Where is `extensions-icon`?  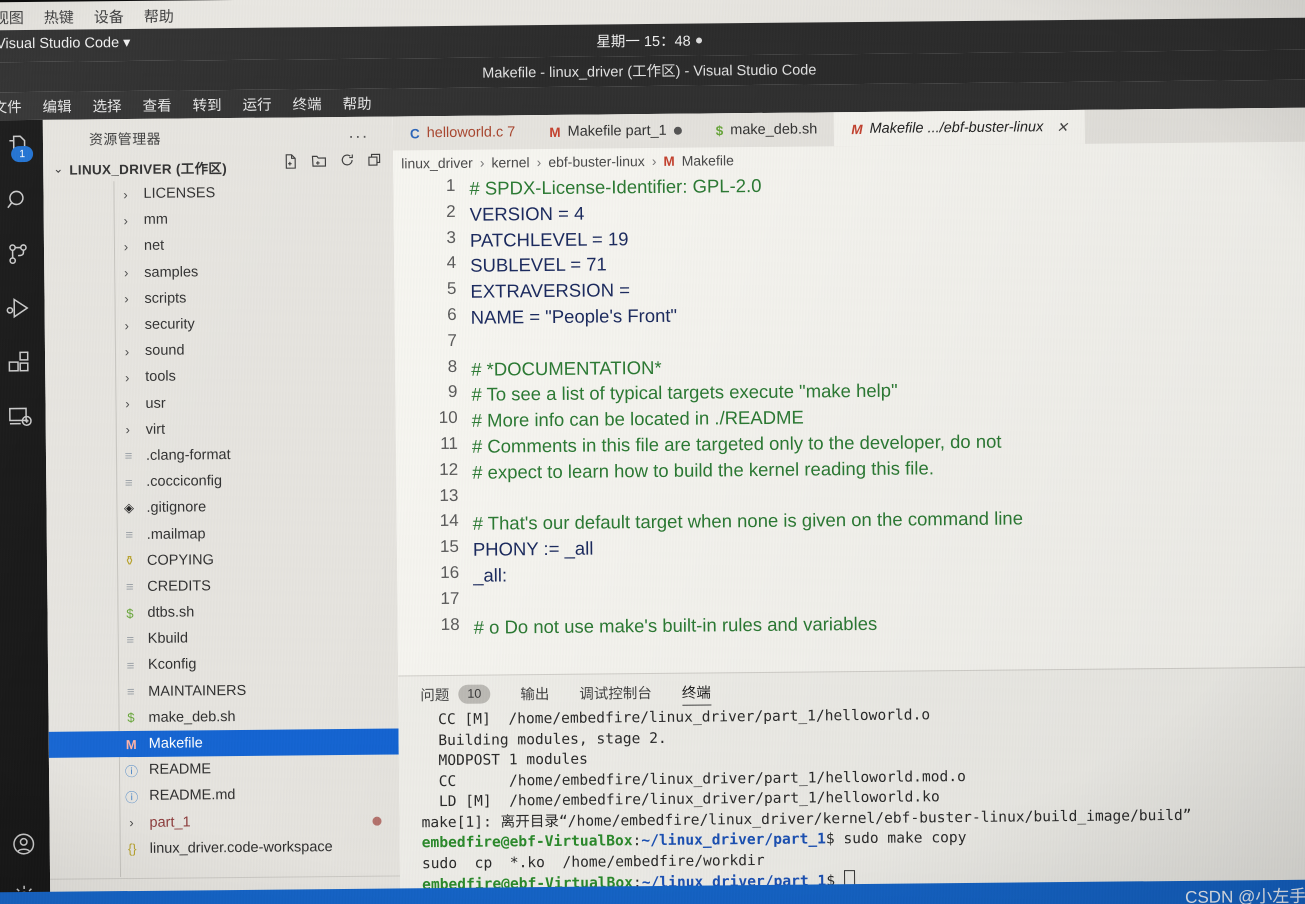 extensions-icon is located at coordinates (19, 362).